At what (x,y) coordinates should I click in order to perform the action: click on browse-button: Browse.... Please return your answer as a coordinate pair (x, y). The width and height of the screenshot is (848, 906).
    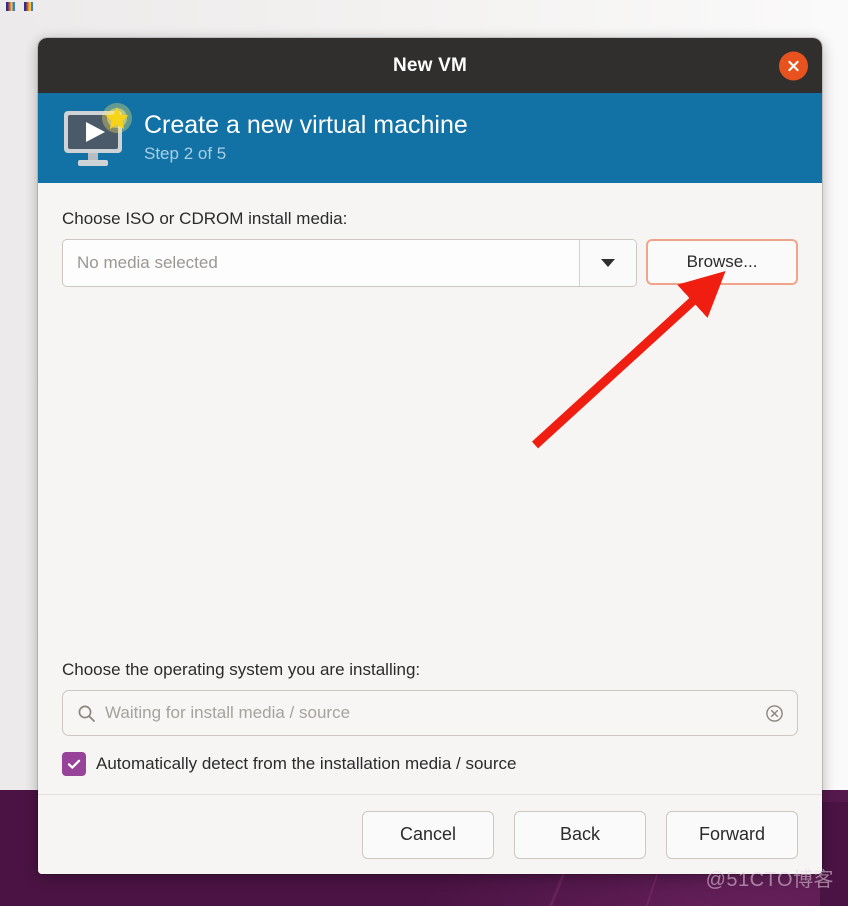
    Looking at the image, I should click on (722, 262).